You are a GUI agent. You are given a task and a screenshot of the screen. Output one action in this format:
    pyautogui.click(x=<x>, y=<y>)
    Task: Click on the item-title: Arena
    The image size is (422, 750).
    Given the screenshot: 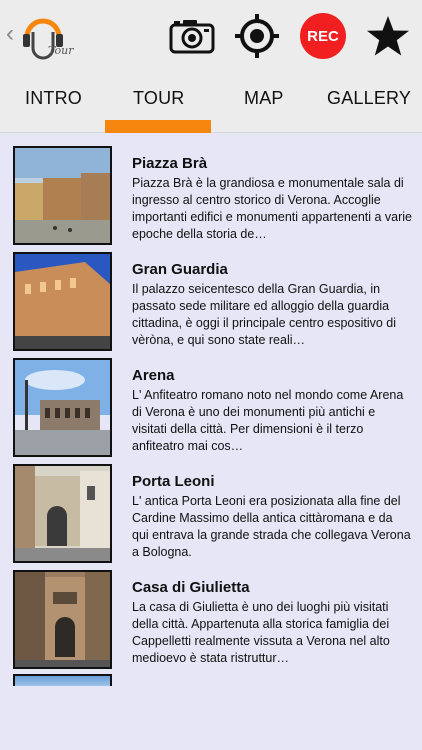 What is the action you would take?
    pyautogui.click(x=153, y=375)
    